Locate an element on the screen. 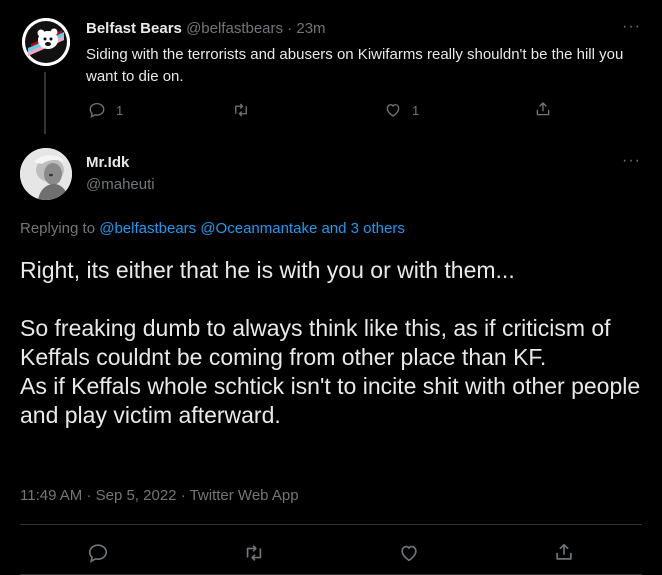 Image resolution: width=662 pixels, height=575 pixels. main-more-icon: ··· is located at coordinates (631, 161).